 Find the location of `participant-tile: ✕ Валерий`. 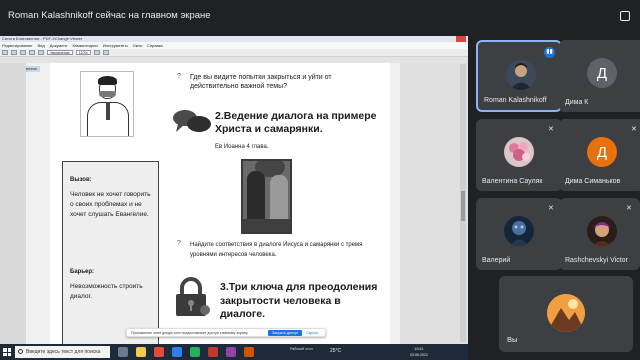

participant-tile: ✕ Валерий is located at coordinates (519, 234).